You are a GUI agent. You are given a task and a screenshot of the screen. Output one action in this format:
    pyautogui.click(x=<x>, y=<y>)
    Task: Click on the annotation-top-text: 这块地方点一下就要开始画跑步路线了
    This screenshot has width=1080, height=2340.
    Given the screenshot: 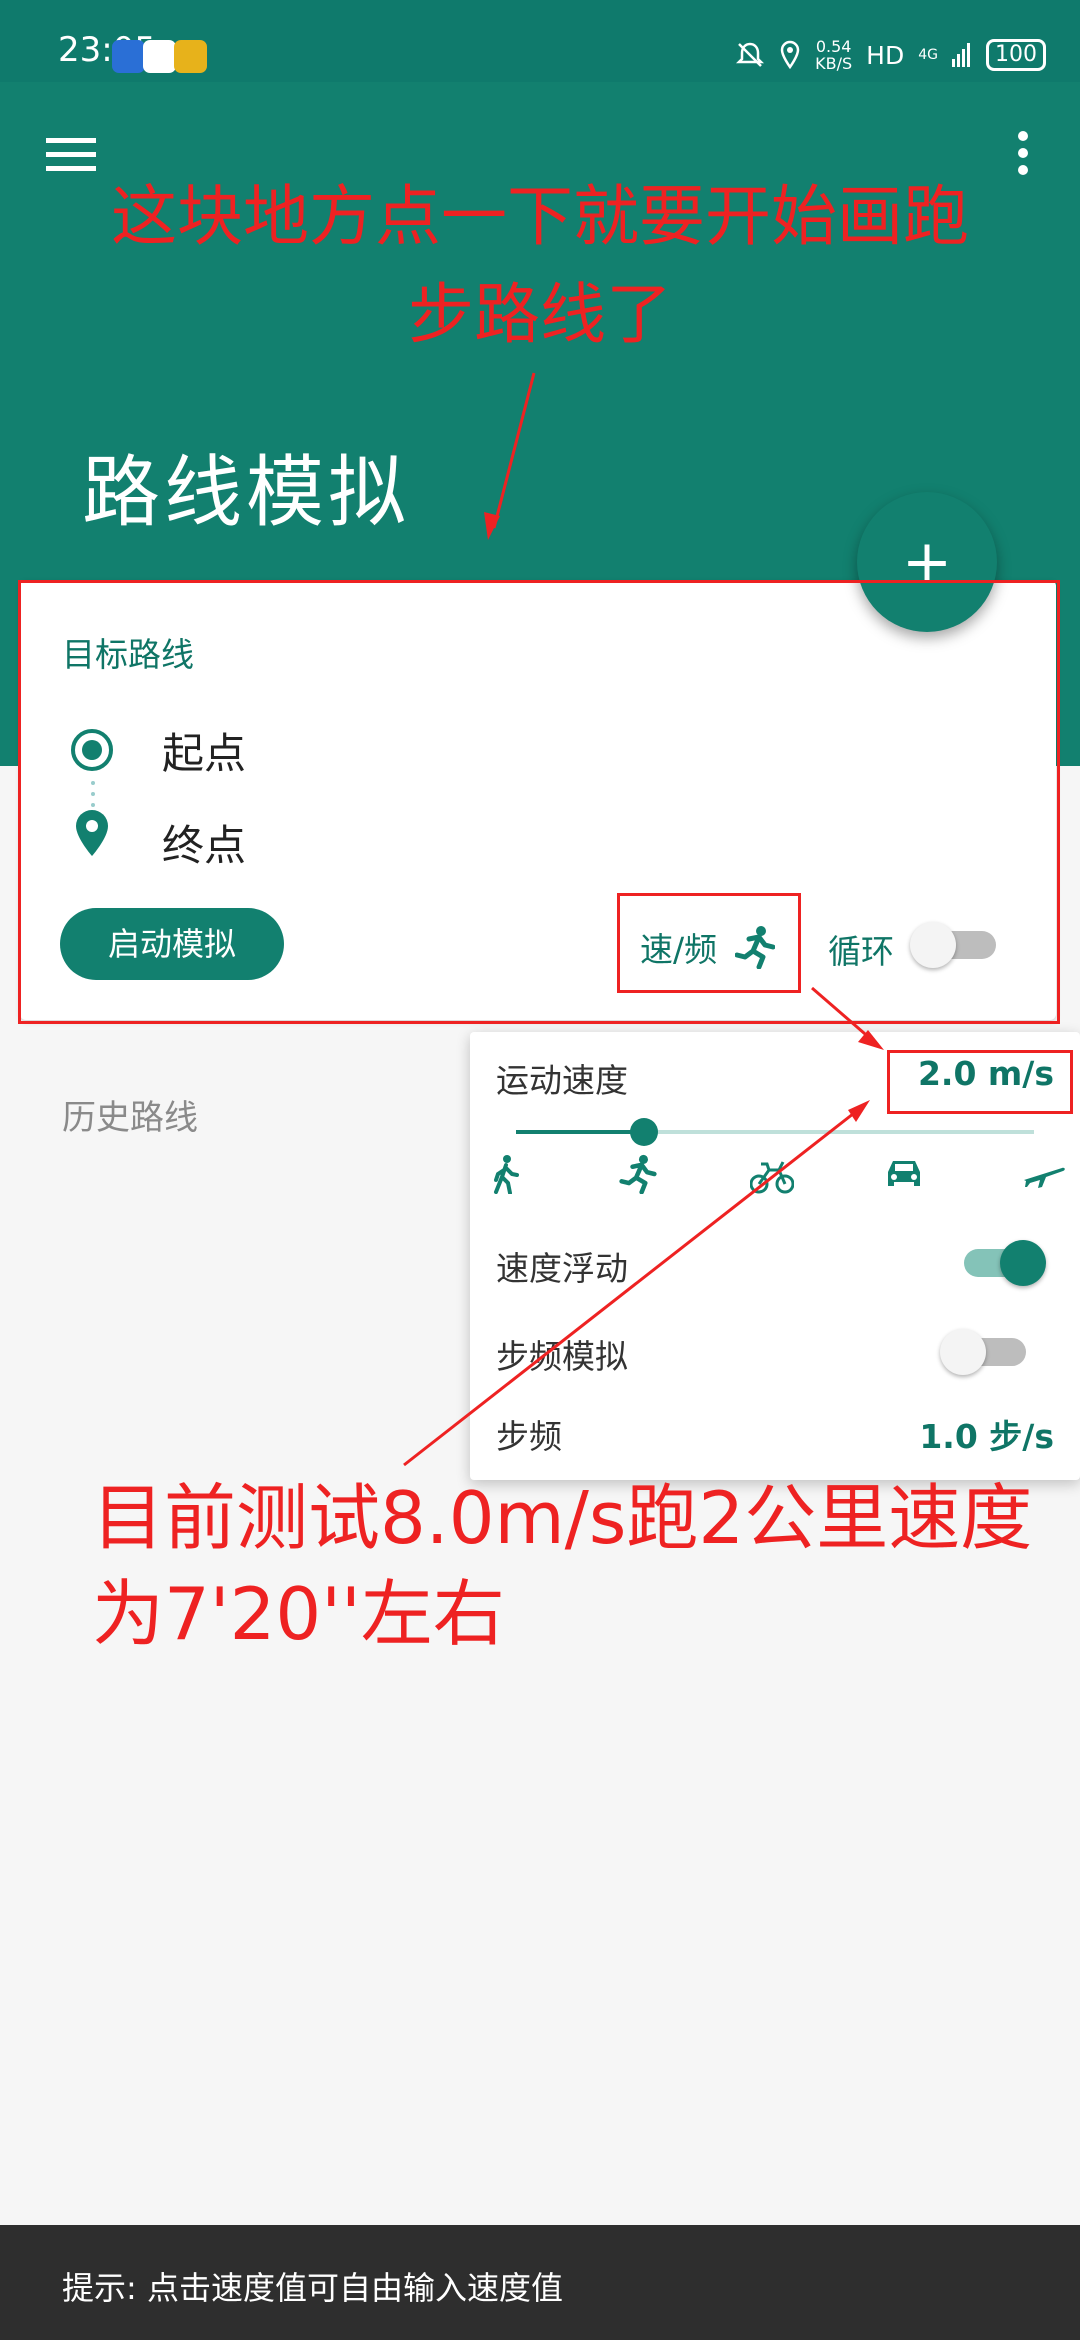 What is the action you would take?
    pyautogui.click(x=540, y=265)
    